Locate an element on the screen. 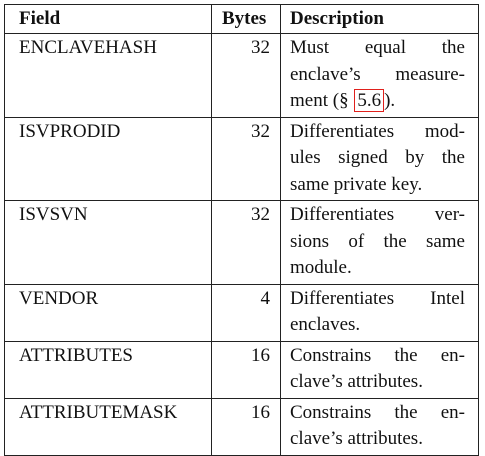  header-field: Field is located at coordinates (108, 19).